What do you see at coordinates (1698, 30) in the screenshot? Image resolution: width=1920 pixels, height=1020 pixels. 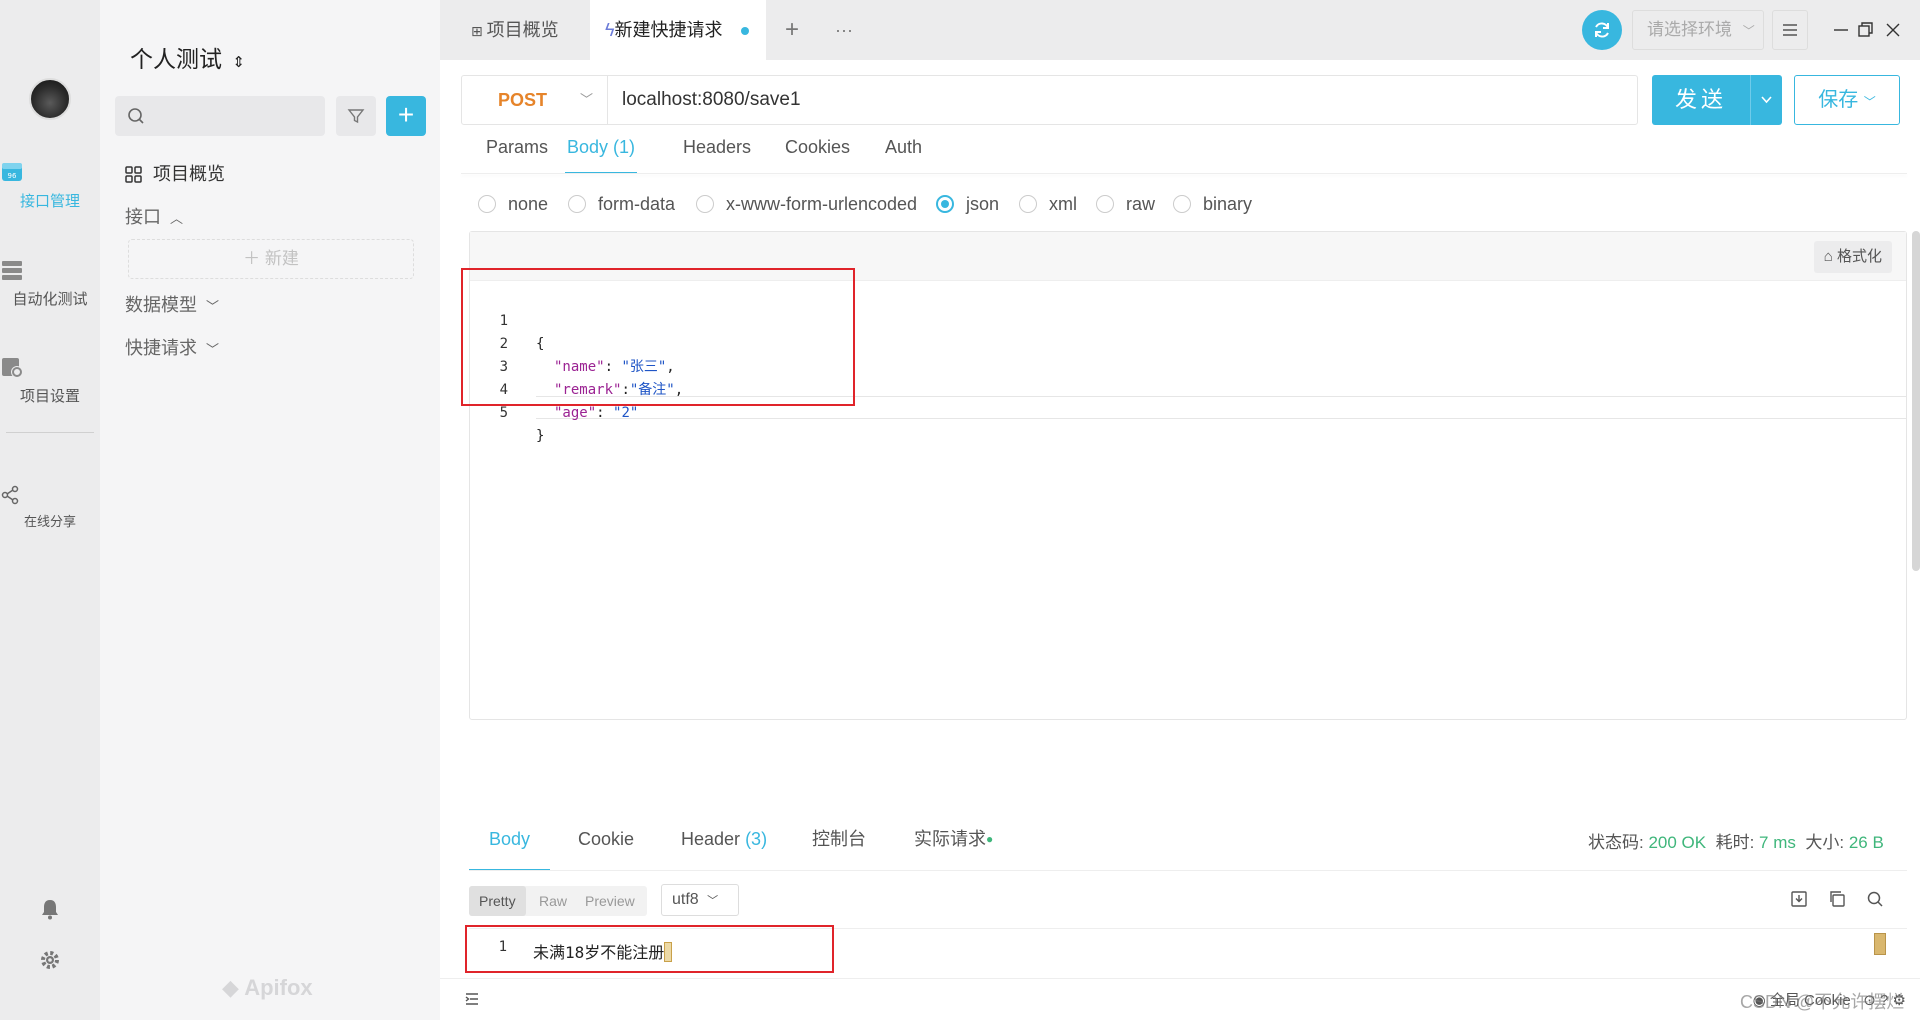 I see `environment-select: 请选择环境 ﹀` at bounding box center [1698, 30].